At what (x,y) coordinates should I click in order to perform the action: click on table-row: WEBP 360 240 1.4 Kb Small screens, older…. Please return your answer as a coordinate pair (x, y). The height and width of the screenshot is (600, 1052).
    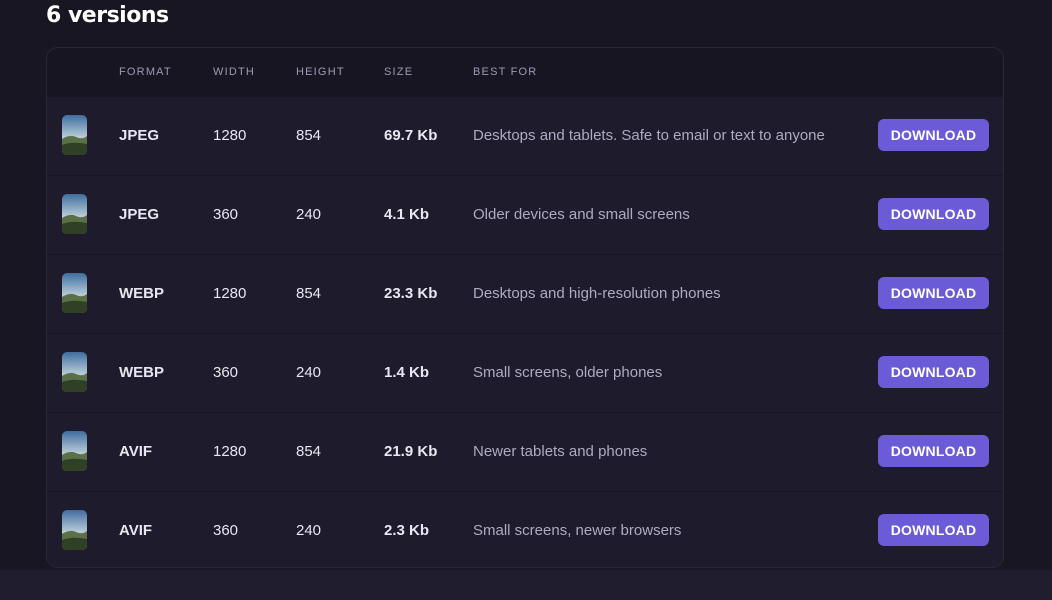
    Looking at the image, I should click on (525, 372).